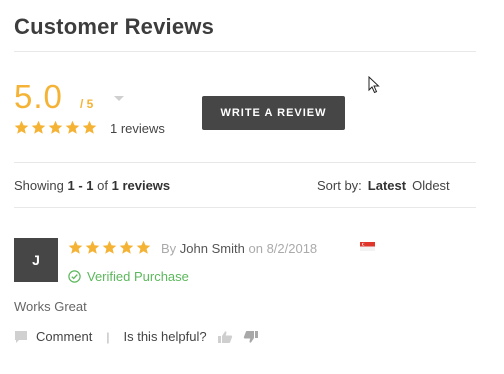  I want to click on thumbs-up-icon, so click(225, 337).